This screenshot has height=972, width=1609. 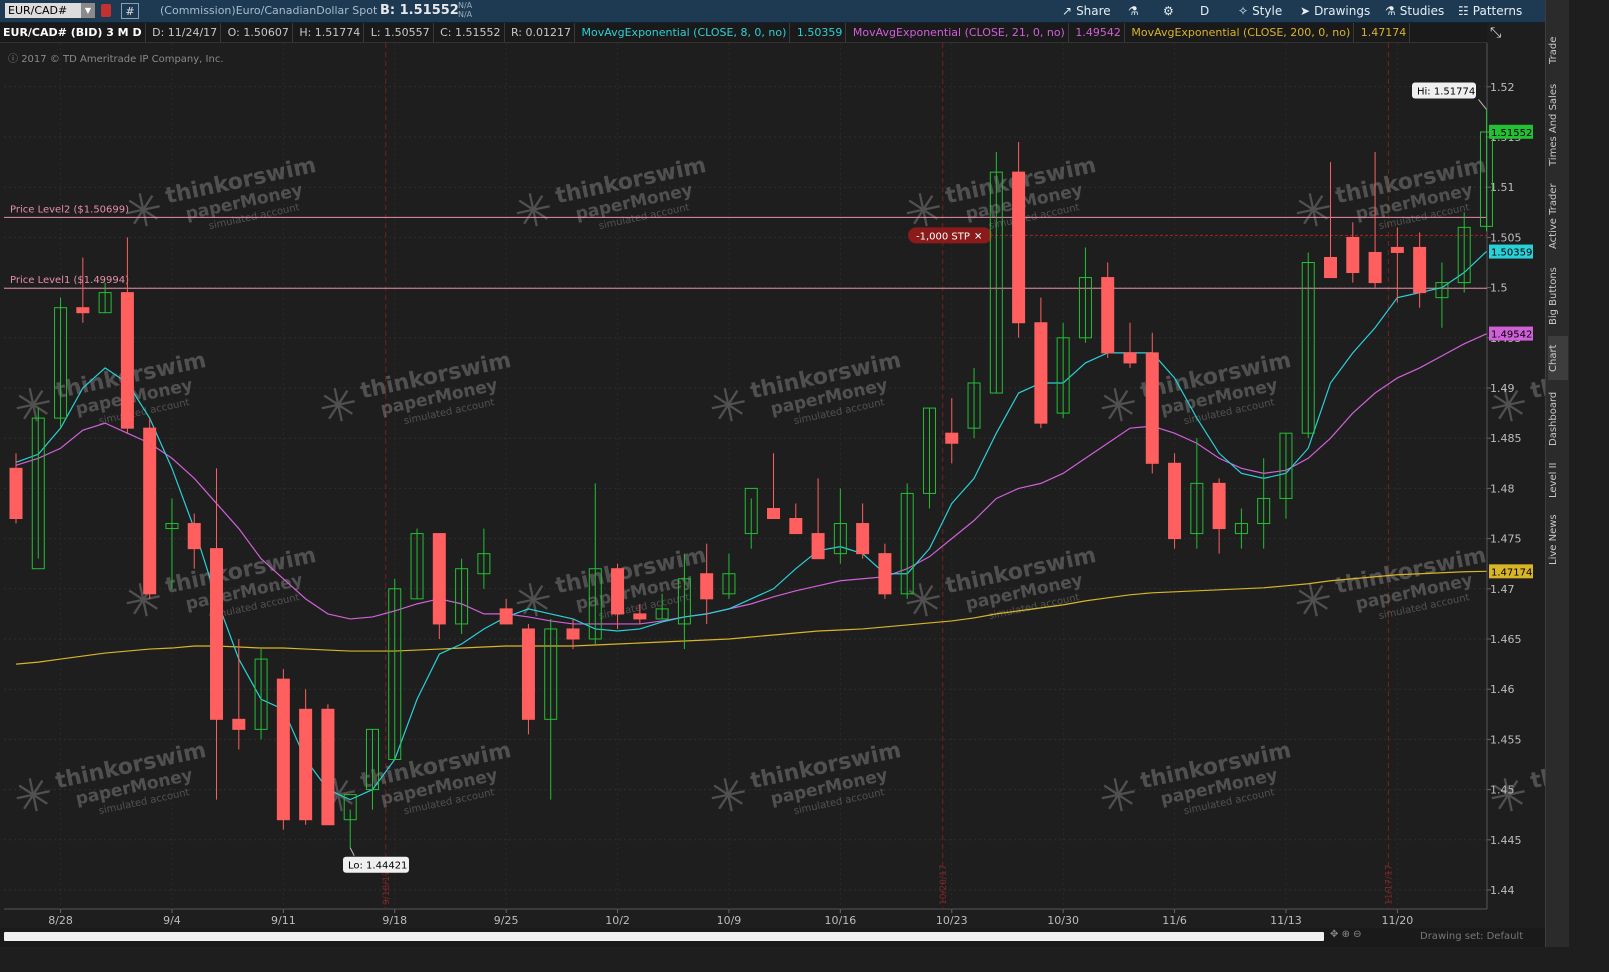 I want to click on side-tab-live-news: Live News, so click(x=1558, y=540).